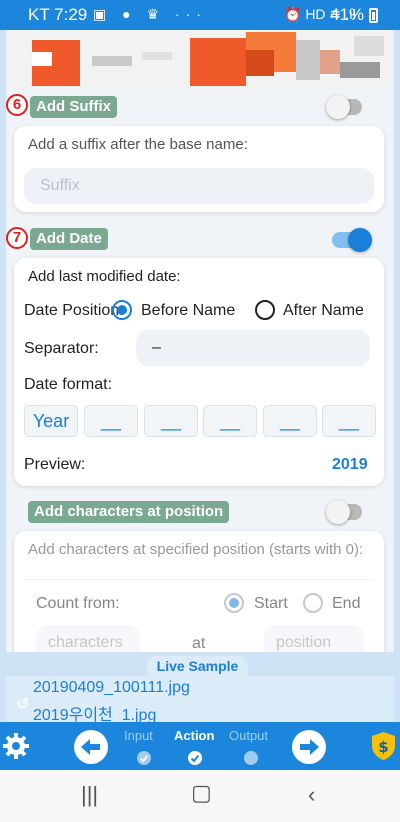 Image resolution: width=400 pixels, height=822 pixels. What do you see at coordinates (22, 704) in the screenshot?
I see `refresh-icon: ↺` at bounding box center [22, 704].